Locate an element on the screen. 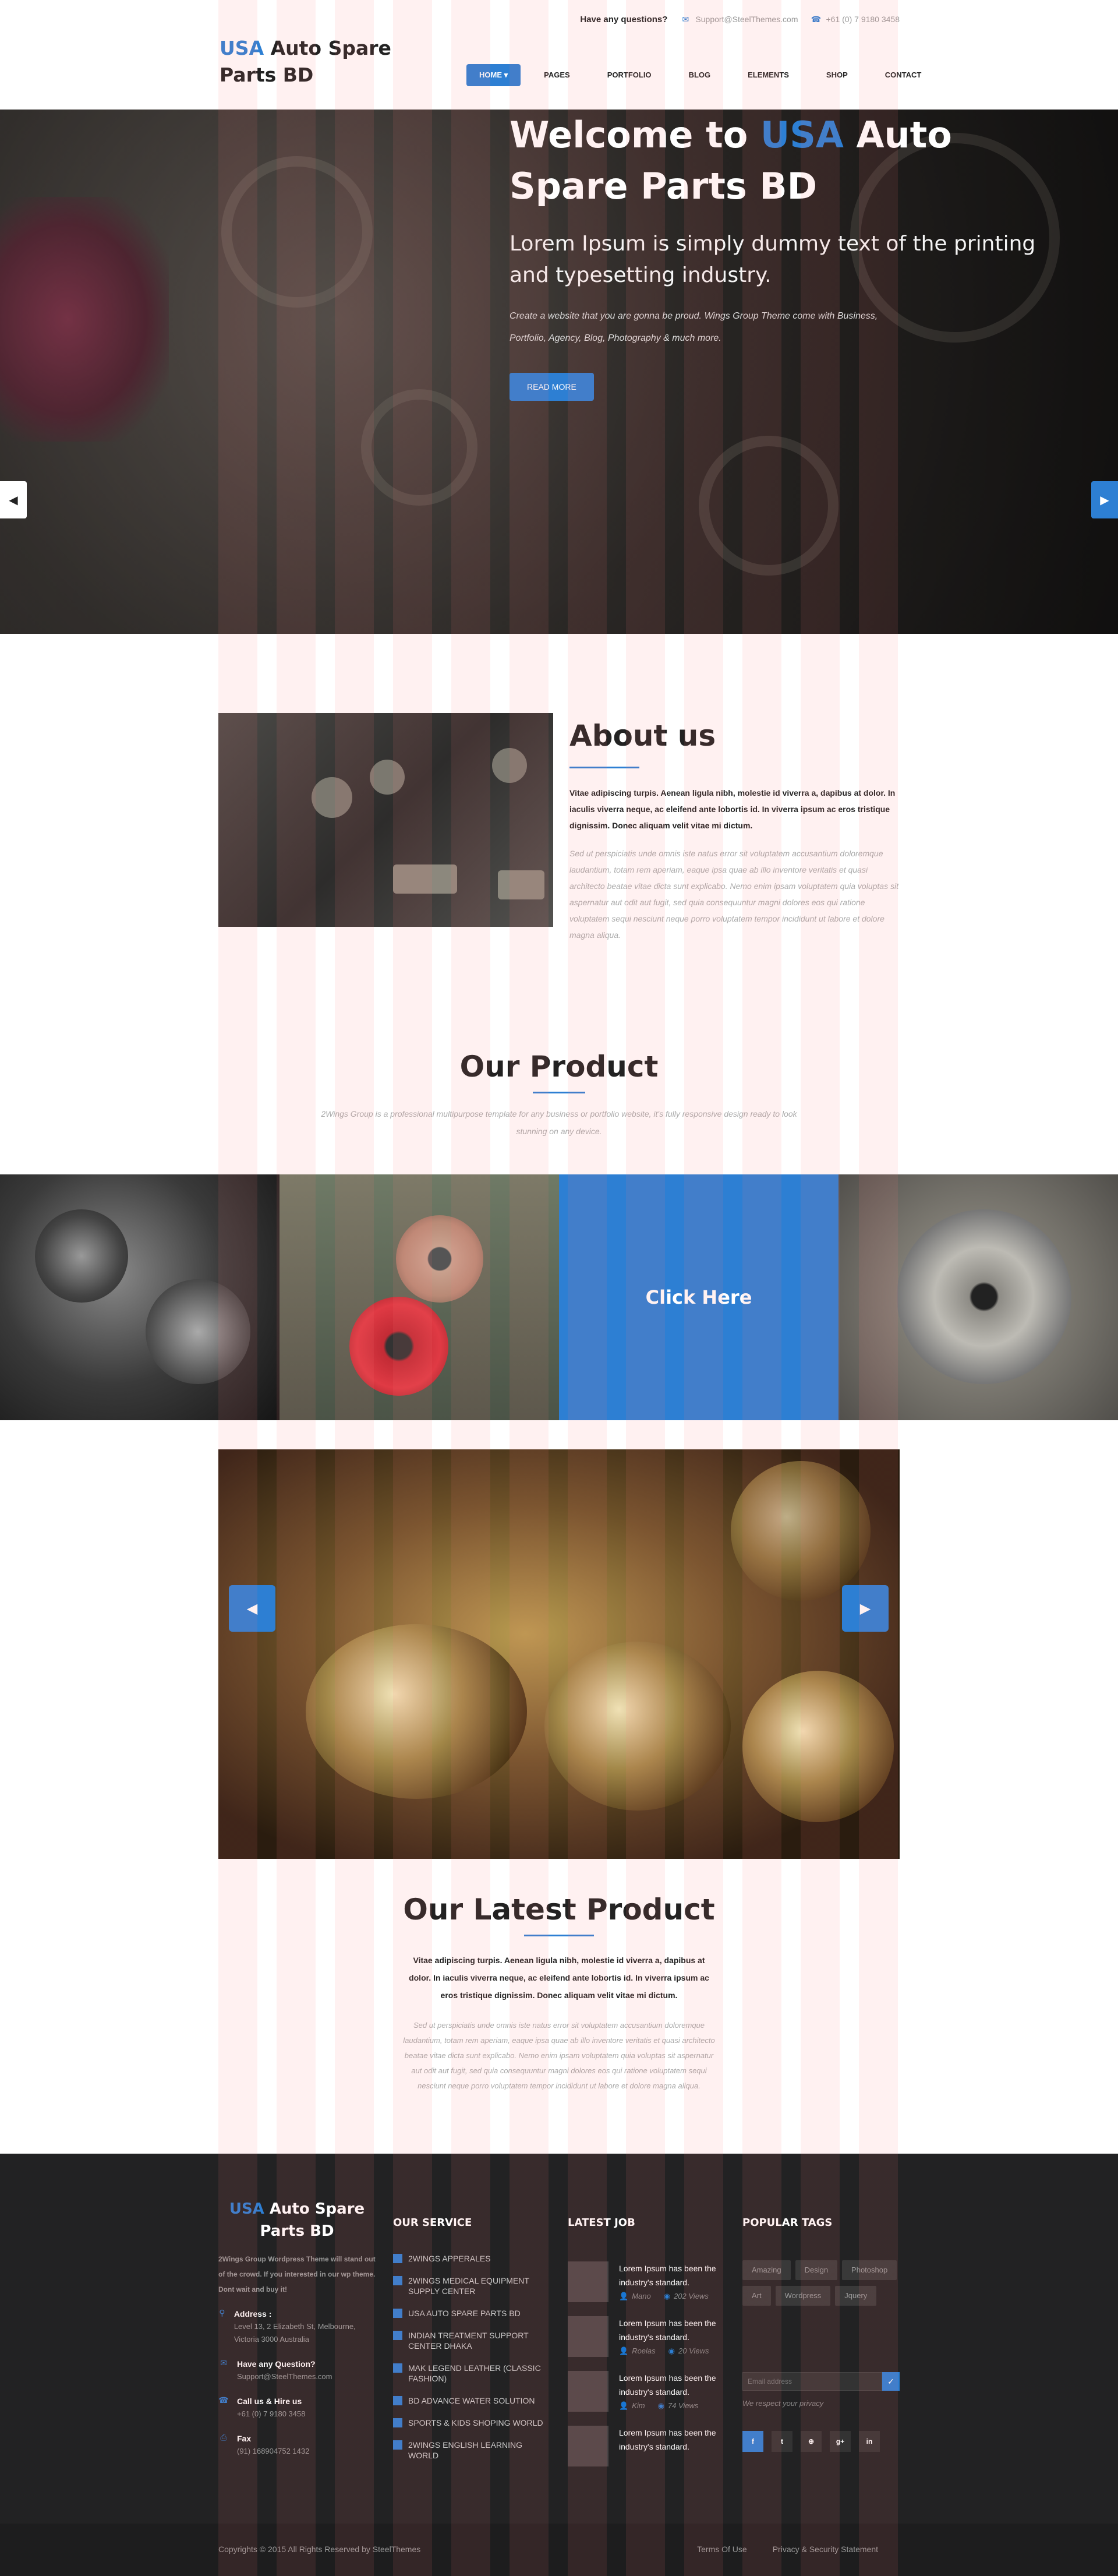 The width and height of the screenshot is (1118, 2576). nav-blog: BLOG is located at coordinates (700, 75).